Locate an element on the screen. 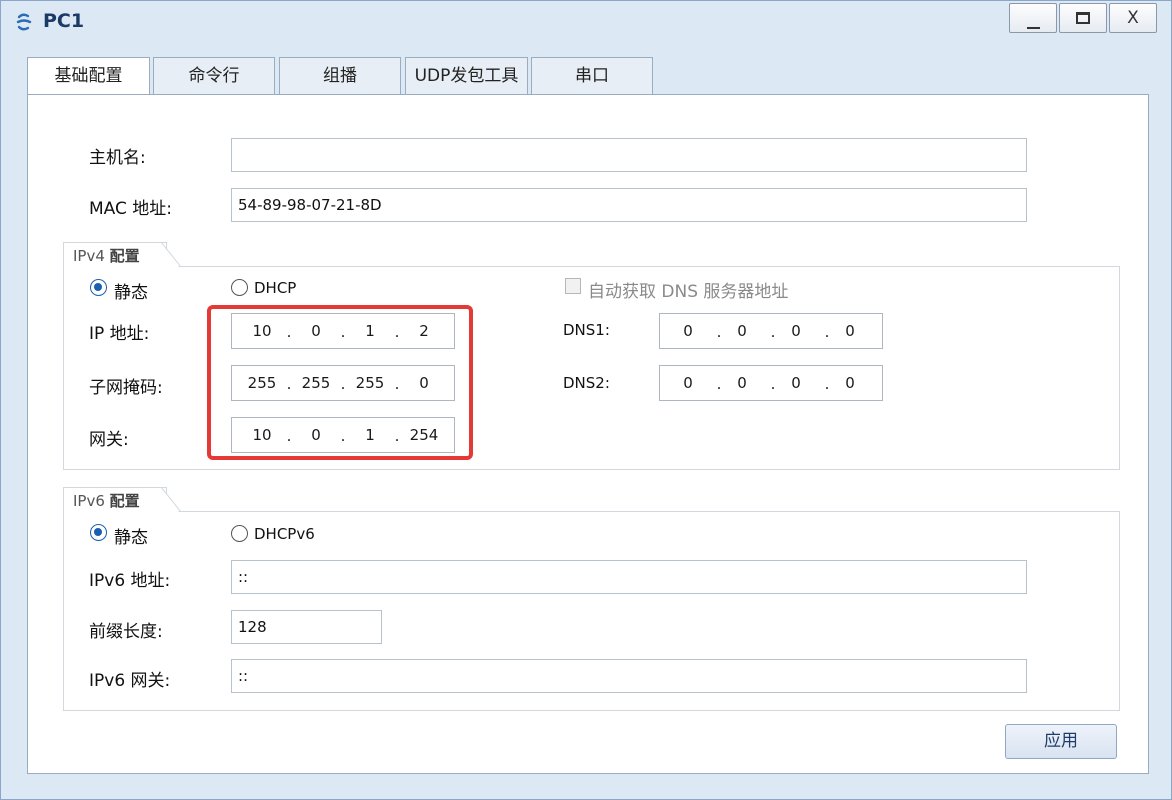 The height and width of the screenshot is (800, 1172). ipv6-title-suffix: 配置 is located at coordinates (124, 501).